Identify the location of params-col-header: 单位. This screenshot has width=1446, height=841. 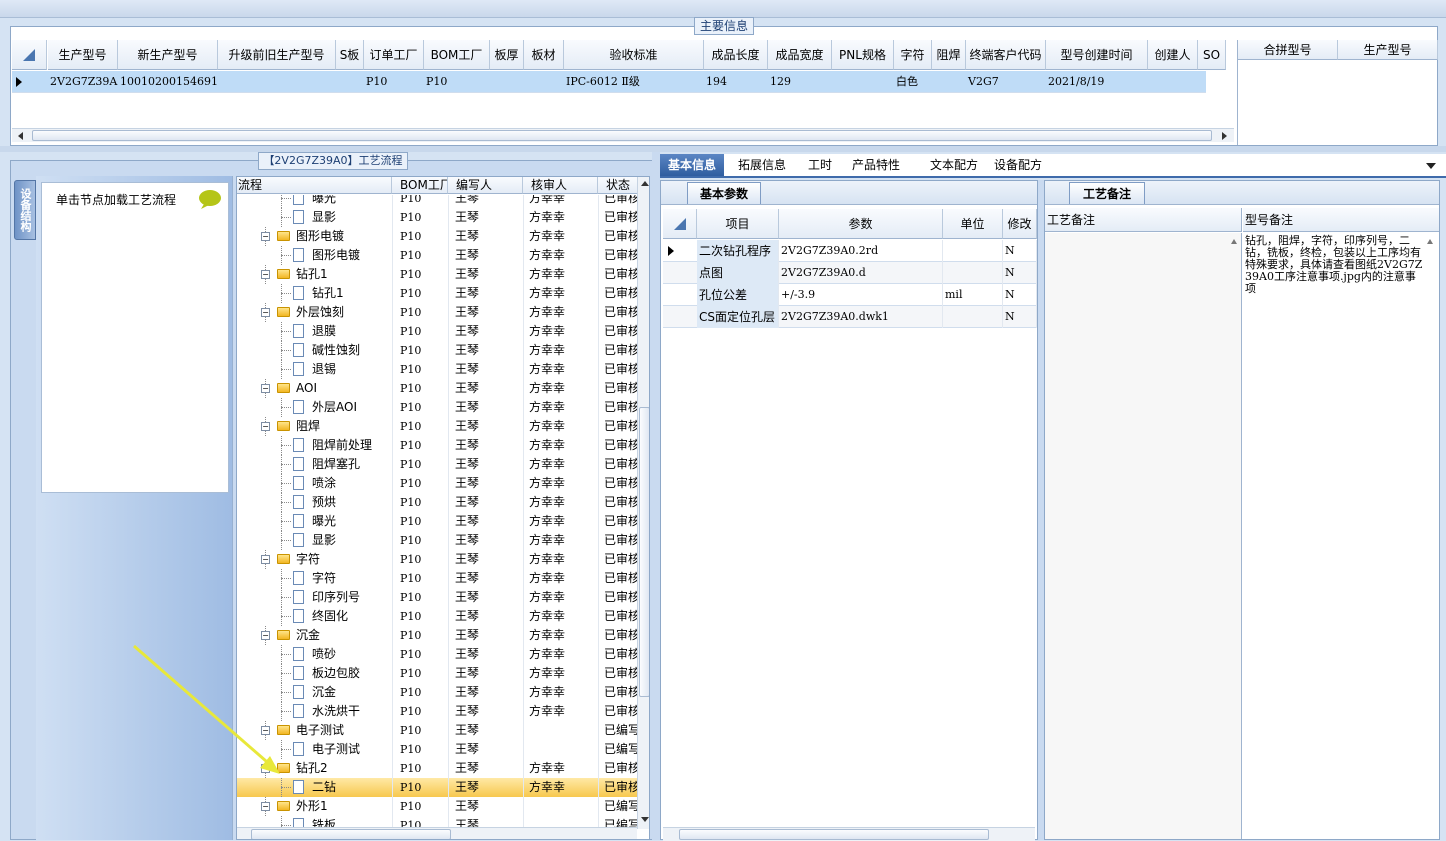
(973, 224).